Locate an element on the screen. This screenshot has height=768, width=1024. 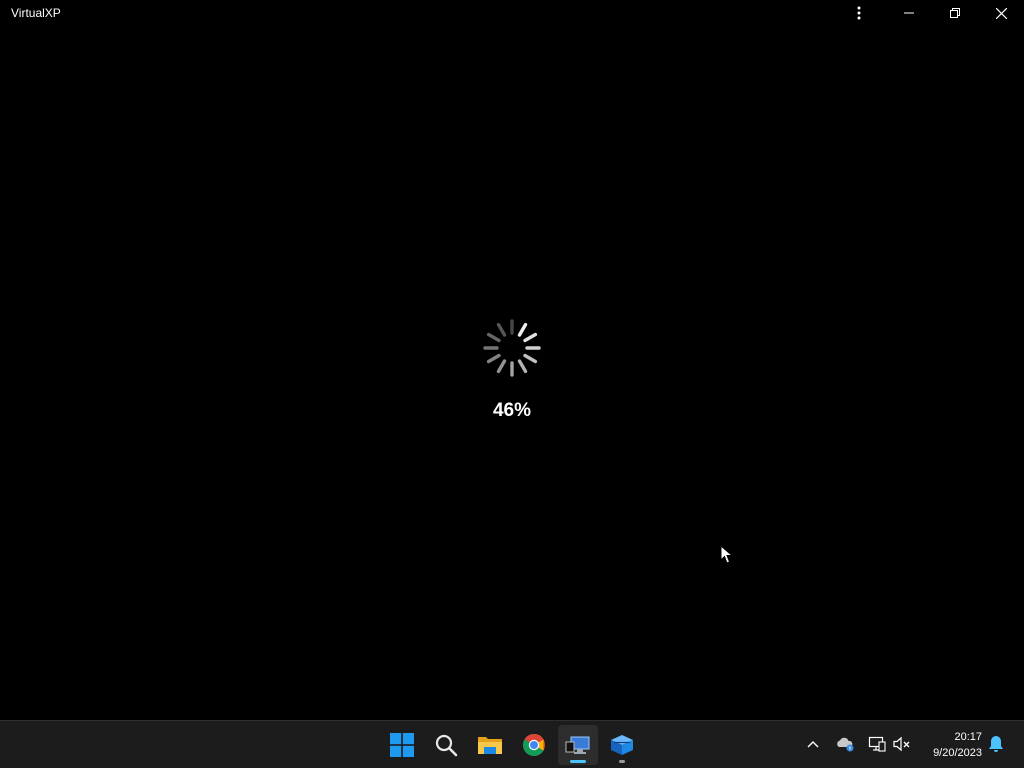
clock-date: 9/20/2023 is located at coordinates (957, 753).